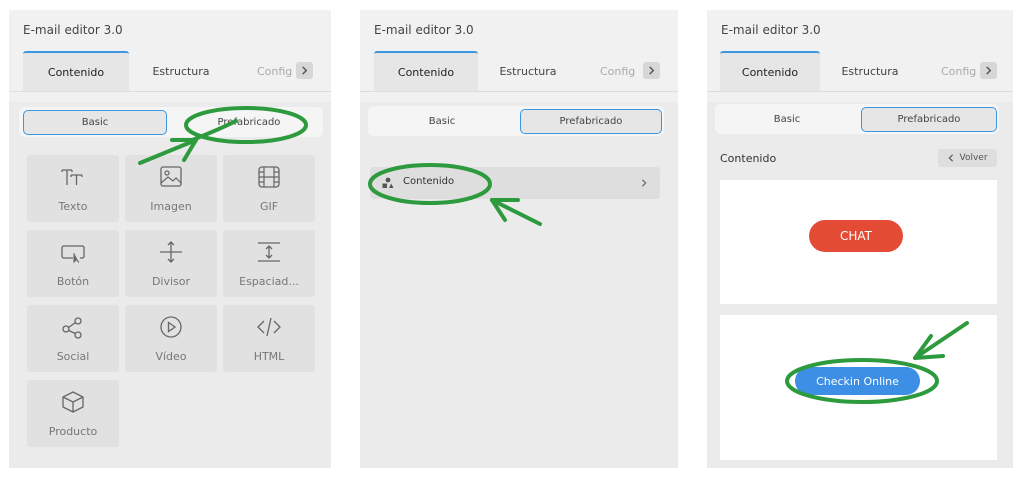 The image size is (1021, 477). I want to click on spacer-icon, so click(269, 252).